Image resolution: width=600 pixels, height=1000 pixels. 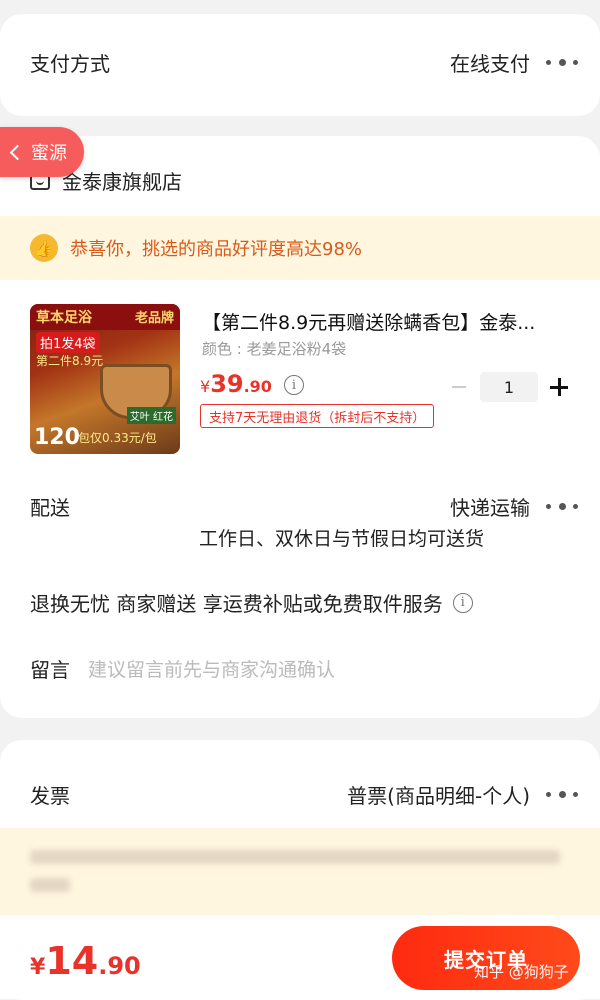 I want to click on payment-label: 支付方式, so click(x=70, y=64).